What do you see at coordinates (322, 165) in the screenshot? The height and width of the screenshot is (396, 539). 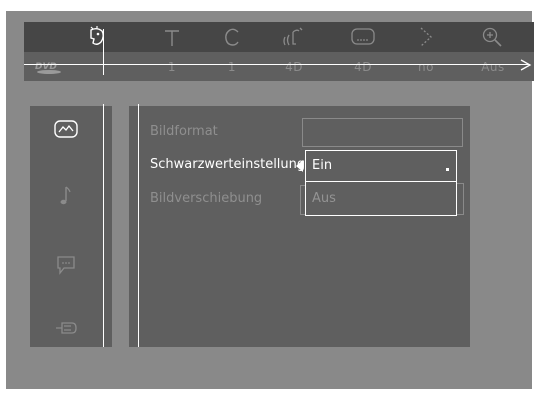 I see `option-ein: Ein` at bounding box center [322, 165].